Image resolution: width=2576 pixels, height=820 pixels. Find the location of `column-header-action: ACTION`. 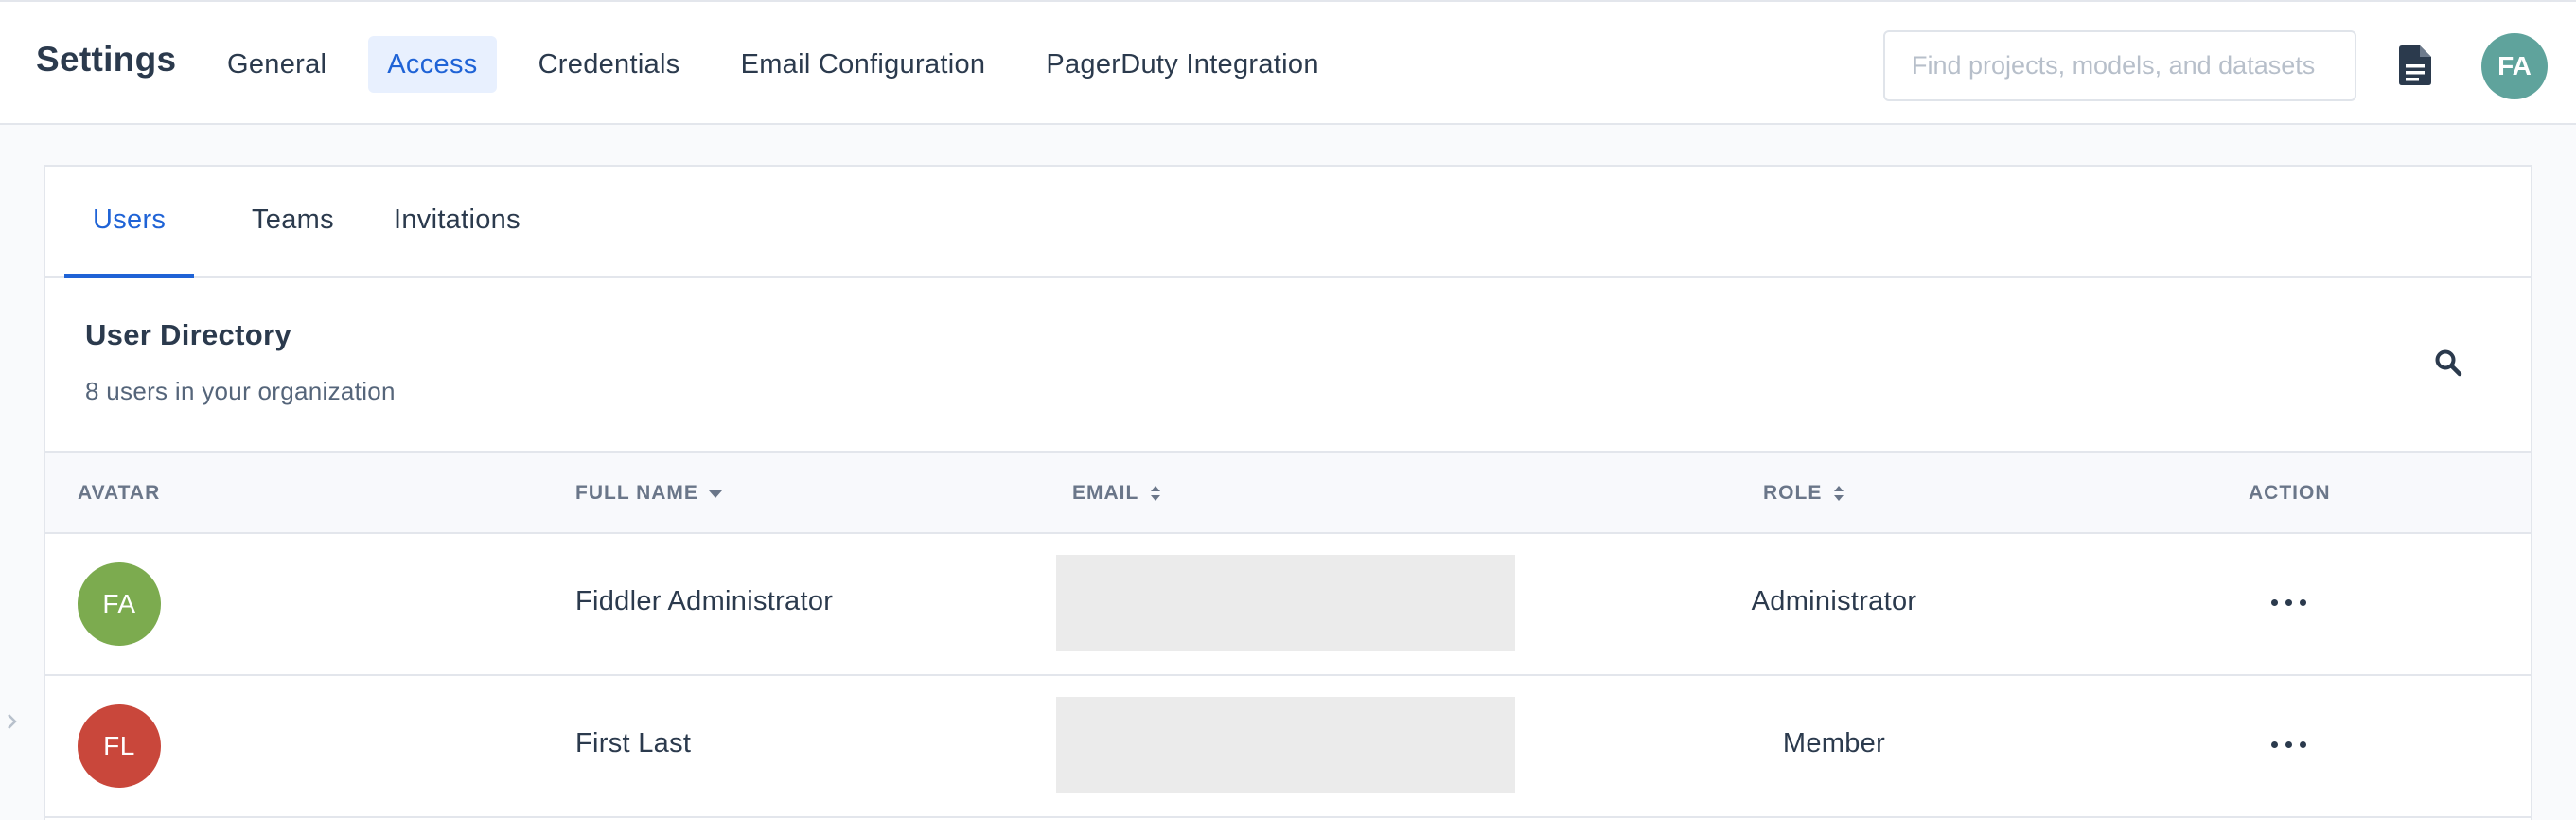

column-header-action: ACTION is located at coordinates (2290, 493).